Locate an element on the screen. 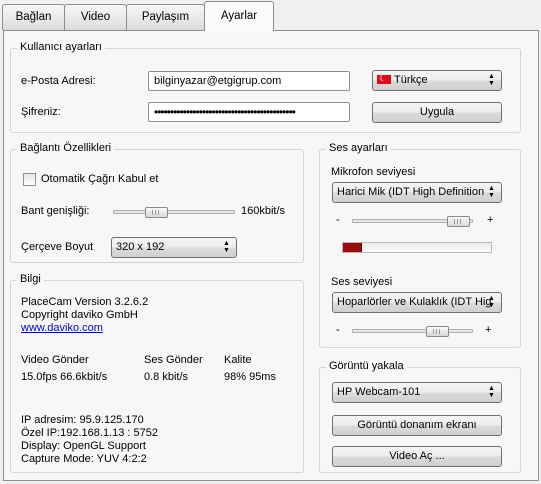 Image resolution: width=541 pixels, height=484 pixels. password-label: Şifreniz: is located at coordinates (41, 112).